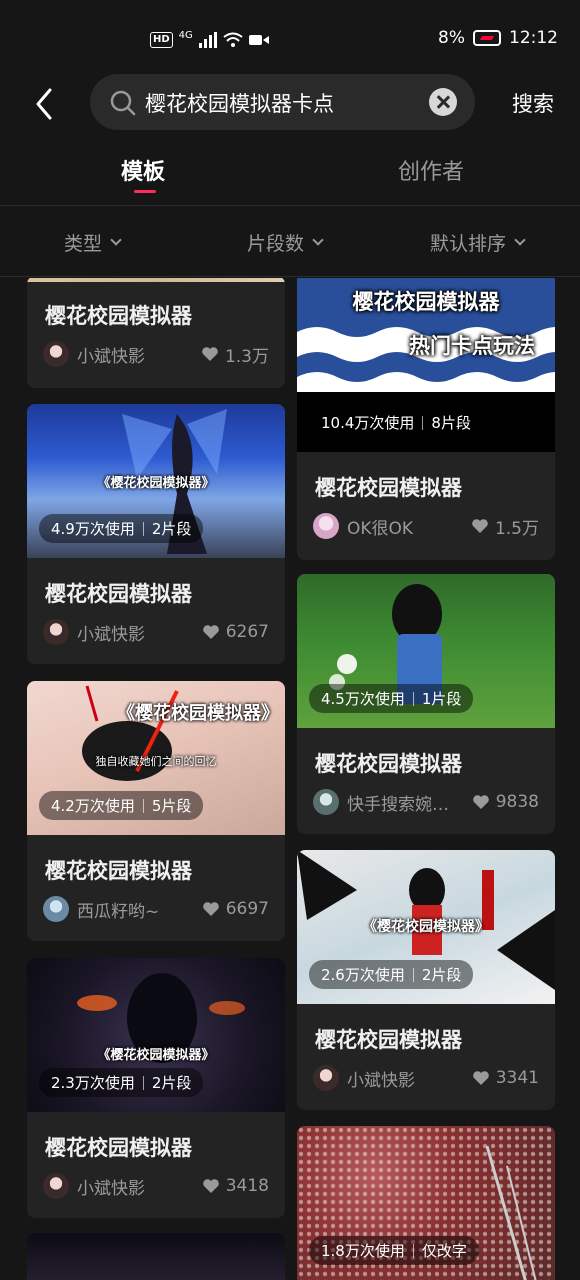 The width and height of the screenshot is (580, 1280). I want to click on battery-percent: 8%, so click(451, 38).